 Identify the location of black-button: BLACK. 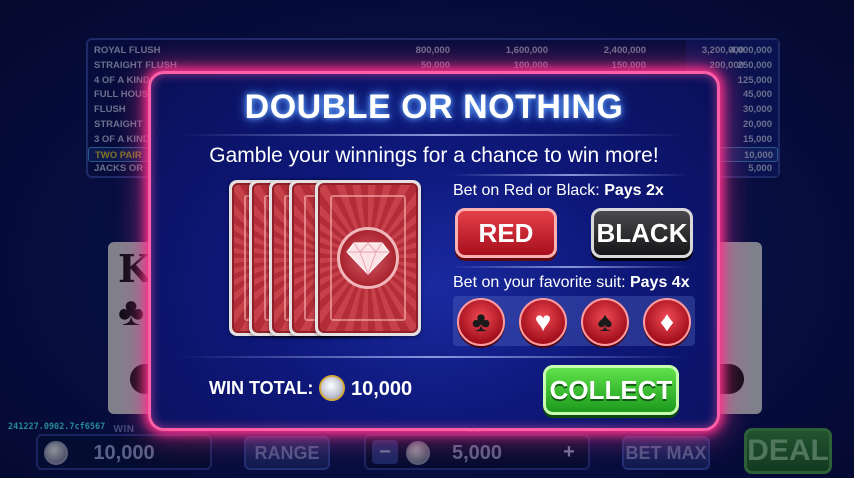
(642, 233).